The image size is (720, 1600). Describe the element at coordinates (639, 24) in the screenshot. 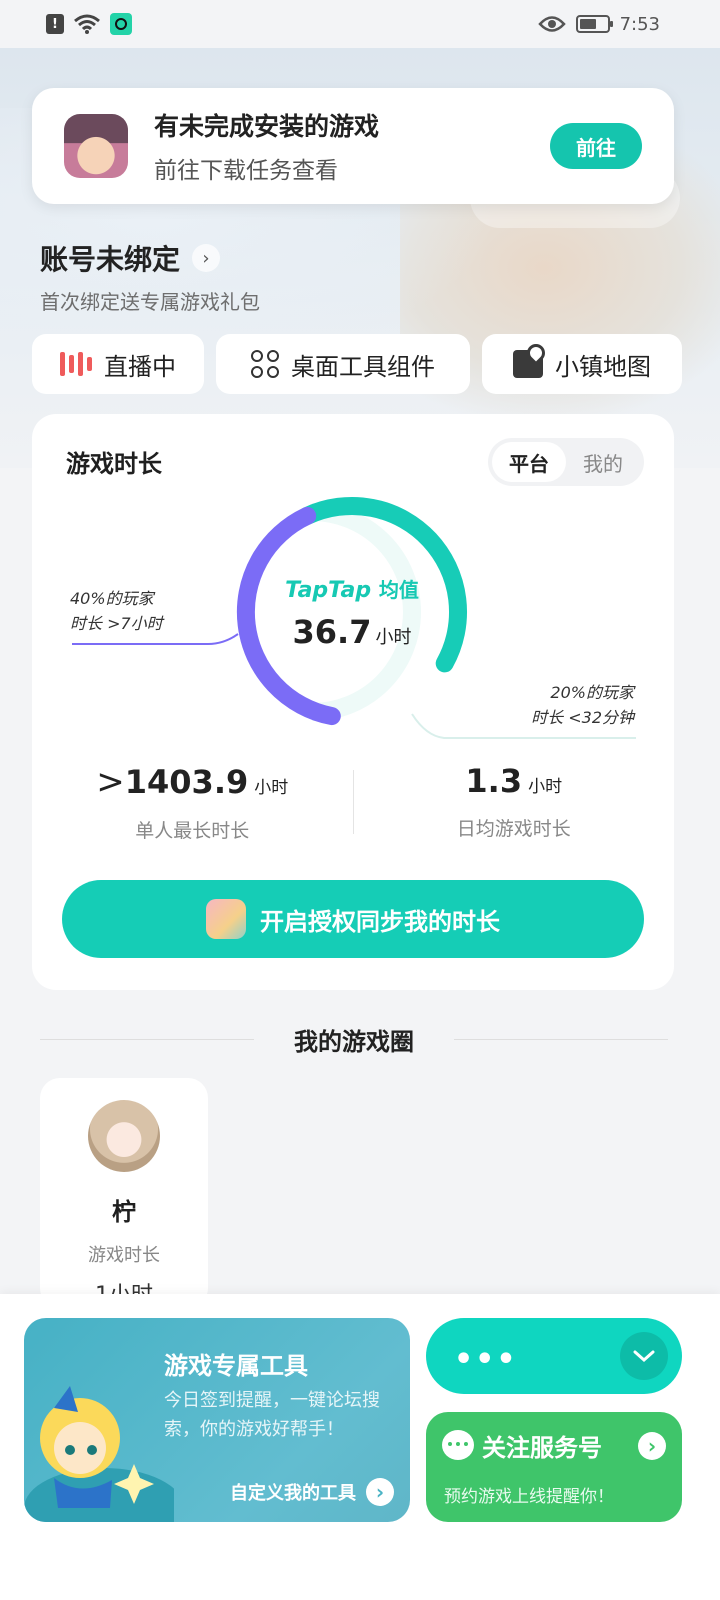

I see `status-time: 7:53` at that location.